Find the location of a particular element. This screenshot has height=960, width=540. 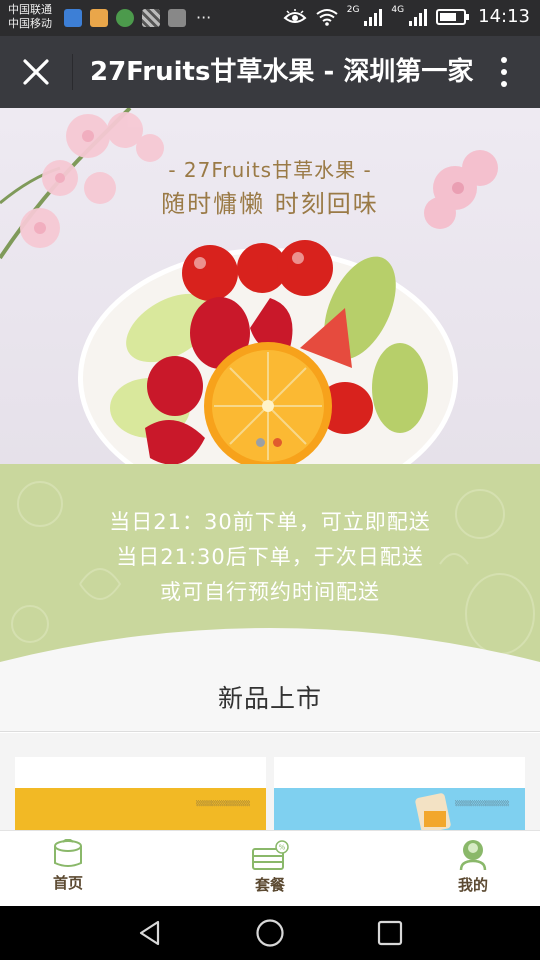

tab-mine: 我的 is located at coordinates (473, 871).